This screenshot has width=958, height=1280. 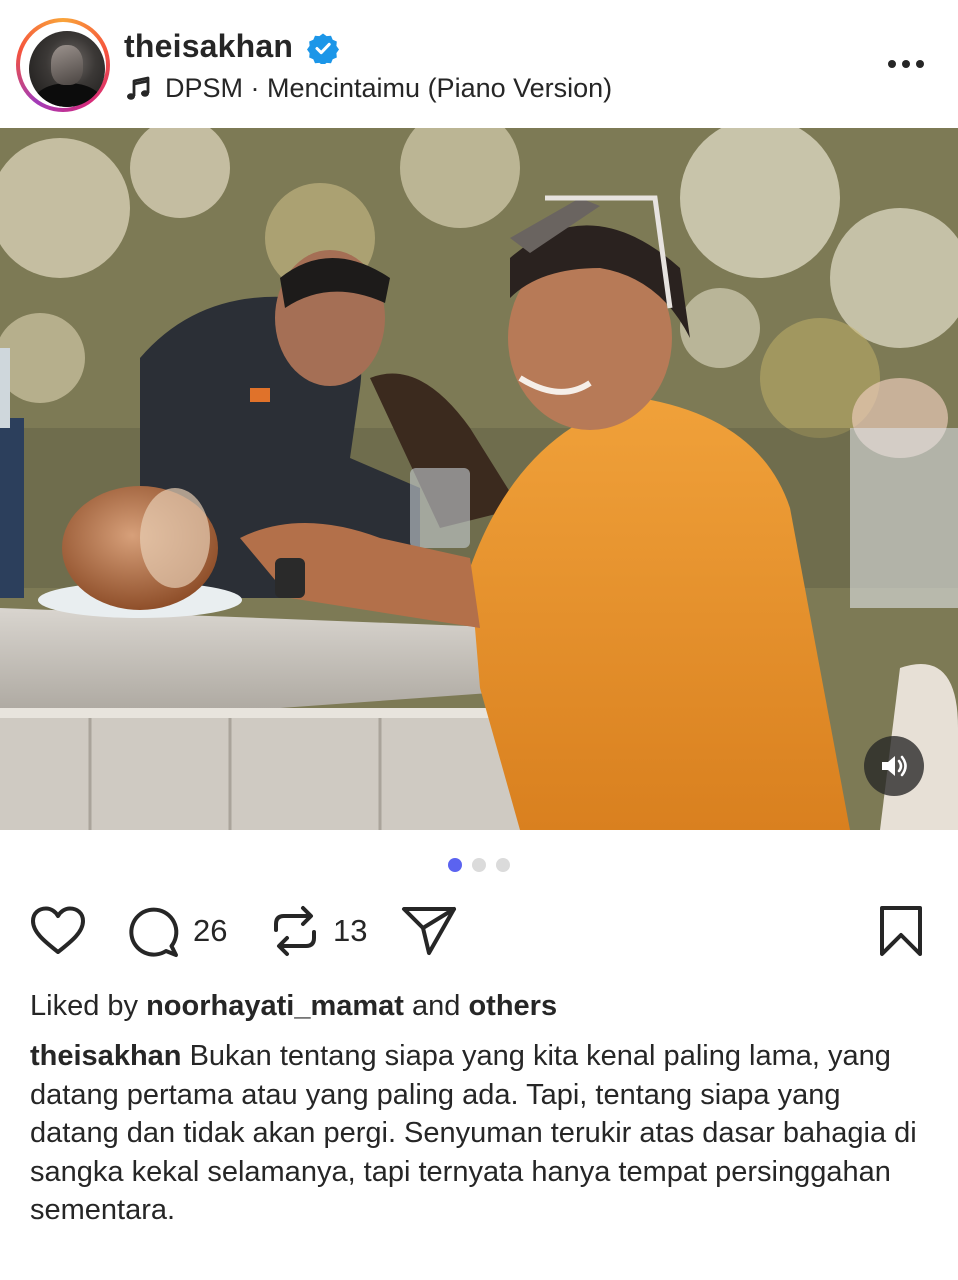 I want to click on verified-badge-icon, so click(x=323, y=48).